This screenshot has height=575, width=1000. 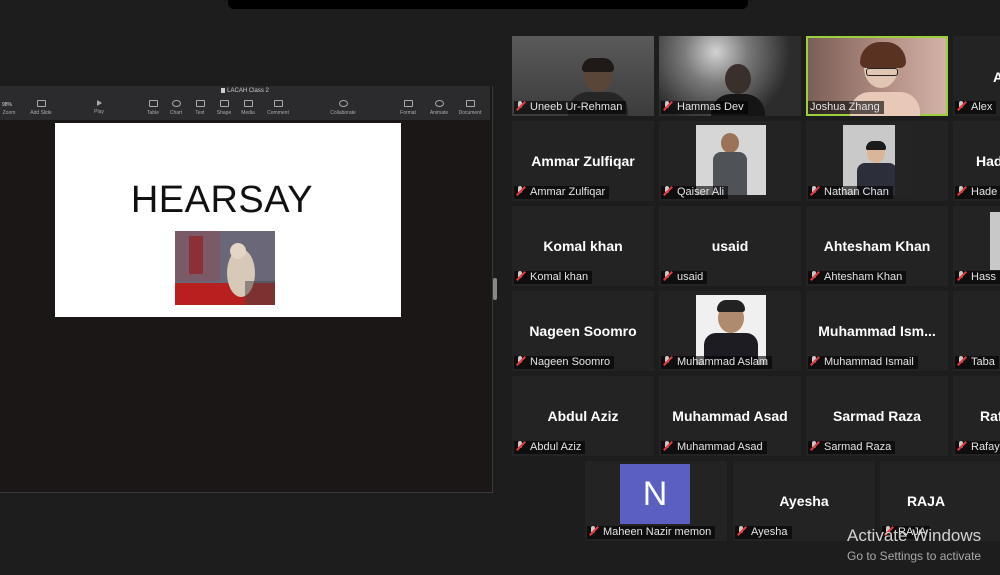 What do you see at coordinates (99, 107) in the screenshot?
I see `tool-play: Play` at bounding box center [99, 107].